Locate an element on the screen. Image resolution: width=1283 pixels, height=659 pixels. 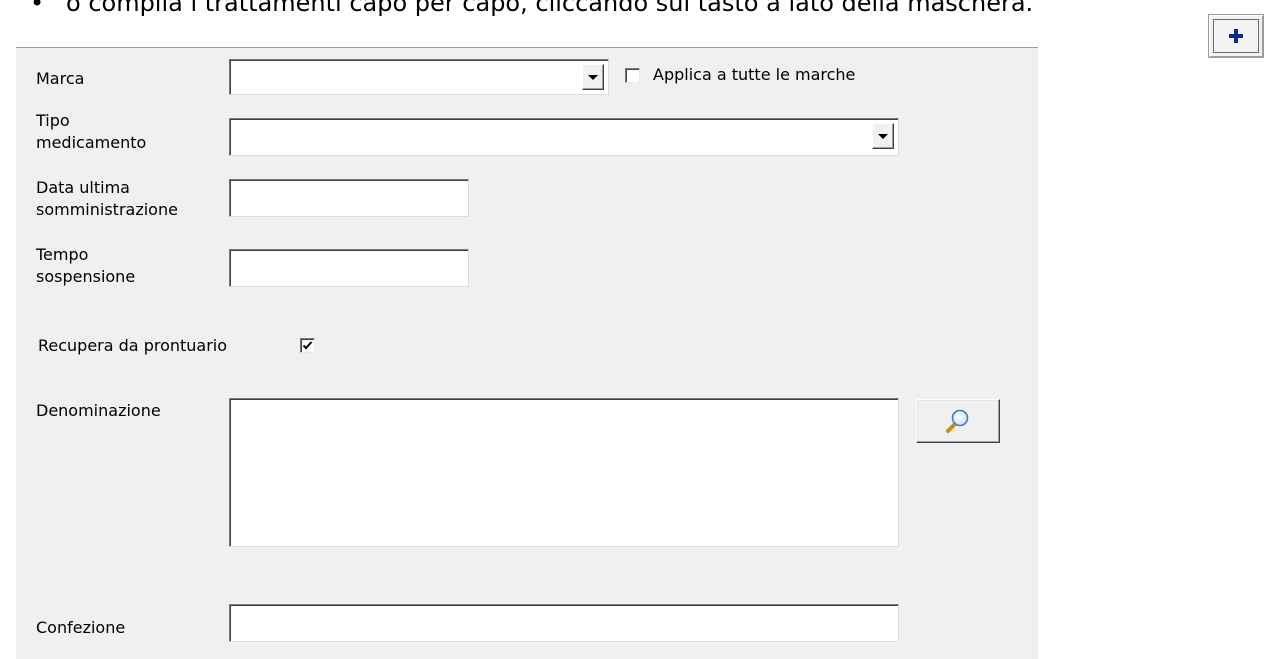
tempo-sospensione-label: Tempo sospensione is located at coordinates (86, 265).